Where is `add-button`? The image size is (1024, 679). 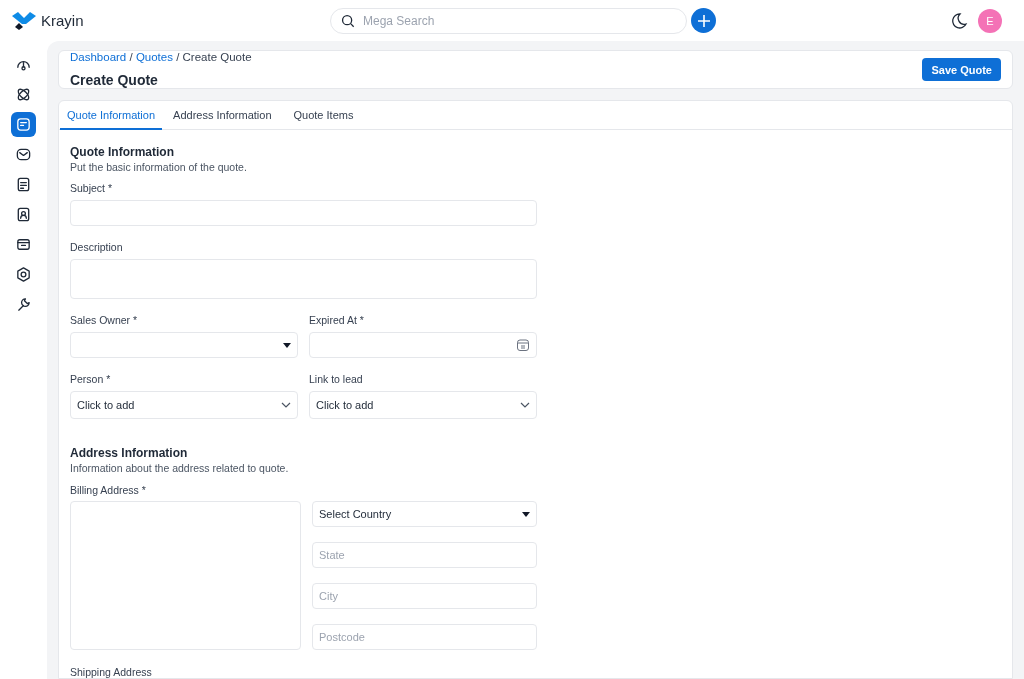 add-button is located at coordinates (703, 20).